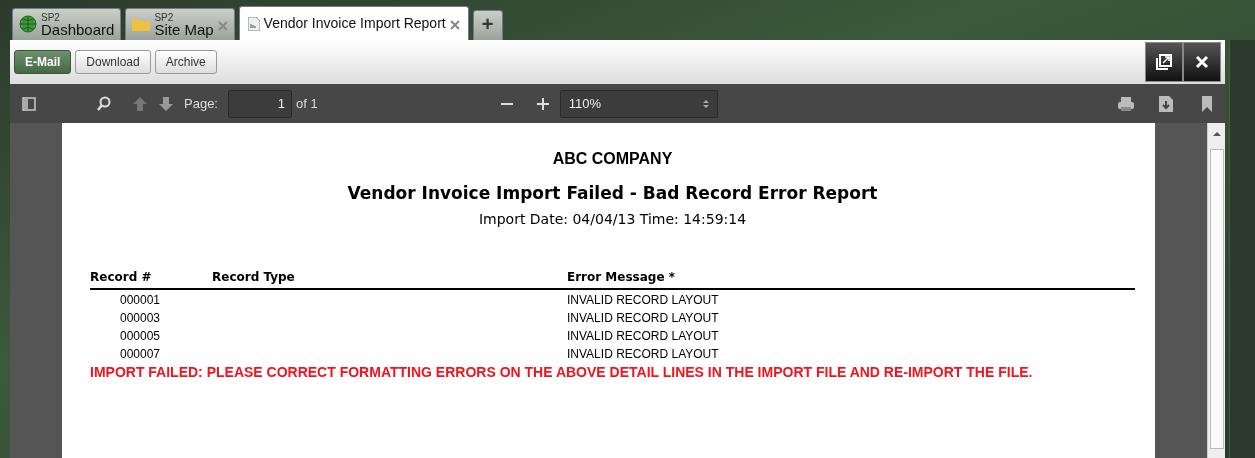 This screenshot has height=458, width=1255. Describe the element at coordinates (151, 278) in the screenshot. I see `column-header: Record #` at that location.